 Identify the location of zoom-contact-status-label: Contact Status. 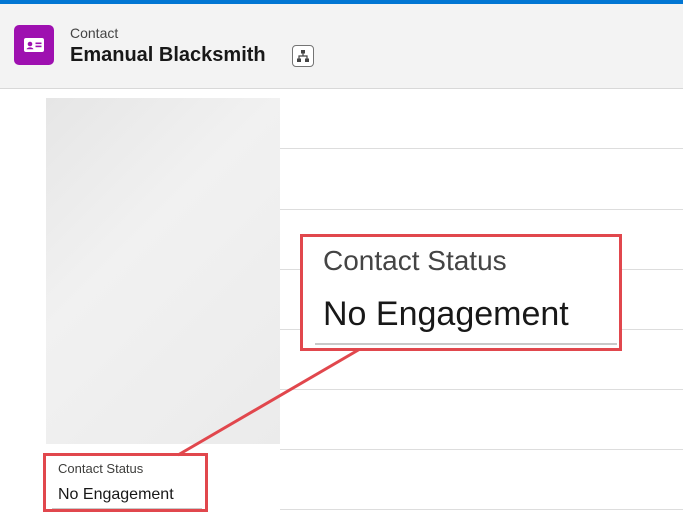
(415, 260).